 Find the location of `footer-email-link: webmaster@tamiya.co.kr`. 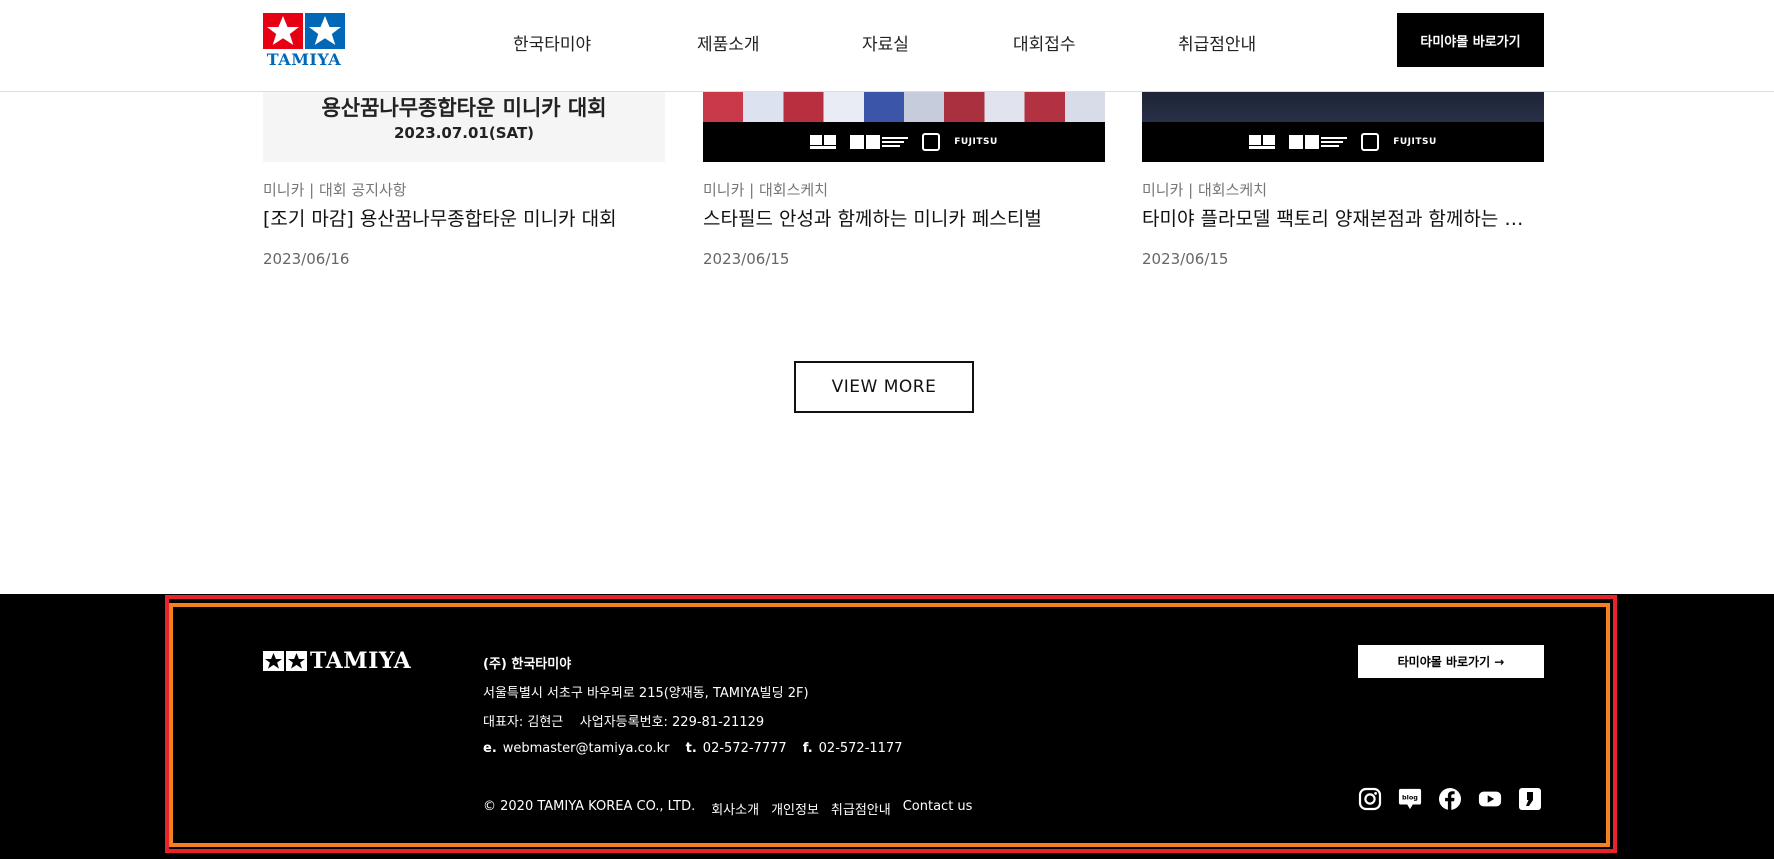

footer-email-link: webmaster@tamiya.co.kr is located at coordinates (586, 748).